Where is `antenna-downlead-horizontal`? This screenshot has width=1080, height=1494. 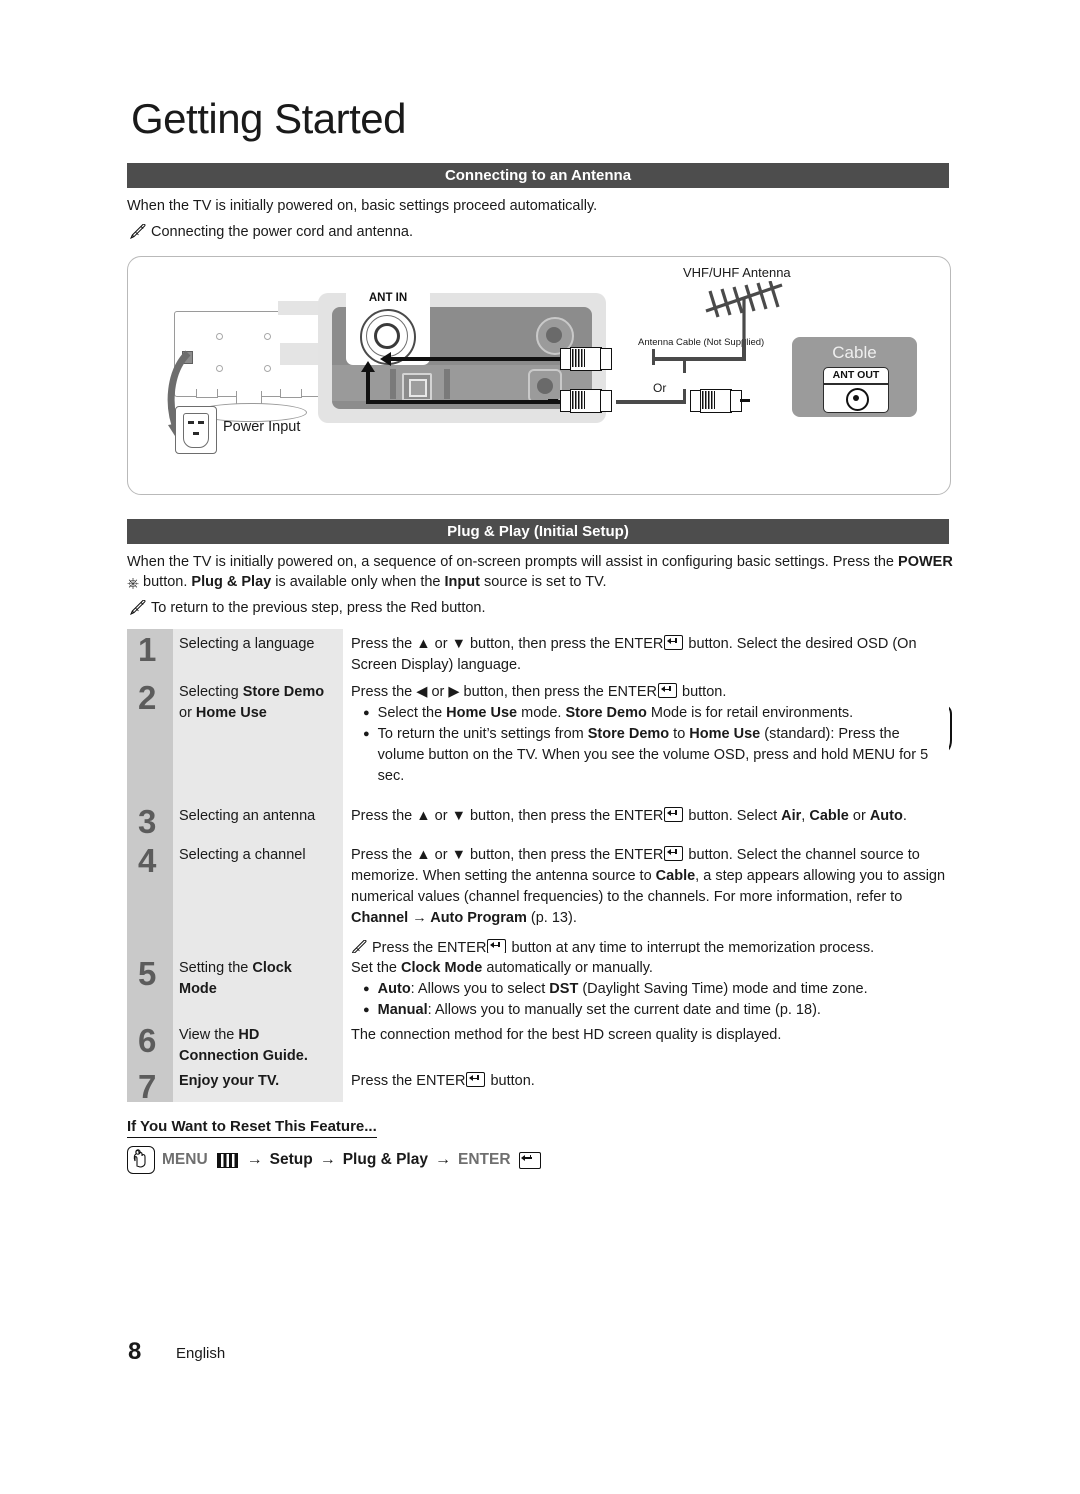 antenna-downlead-horizontal is located at coordinates (699, 359).